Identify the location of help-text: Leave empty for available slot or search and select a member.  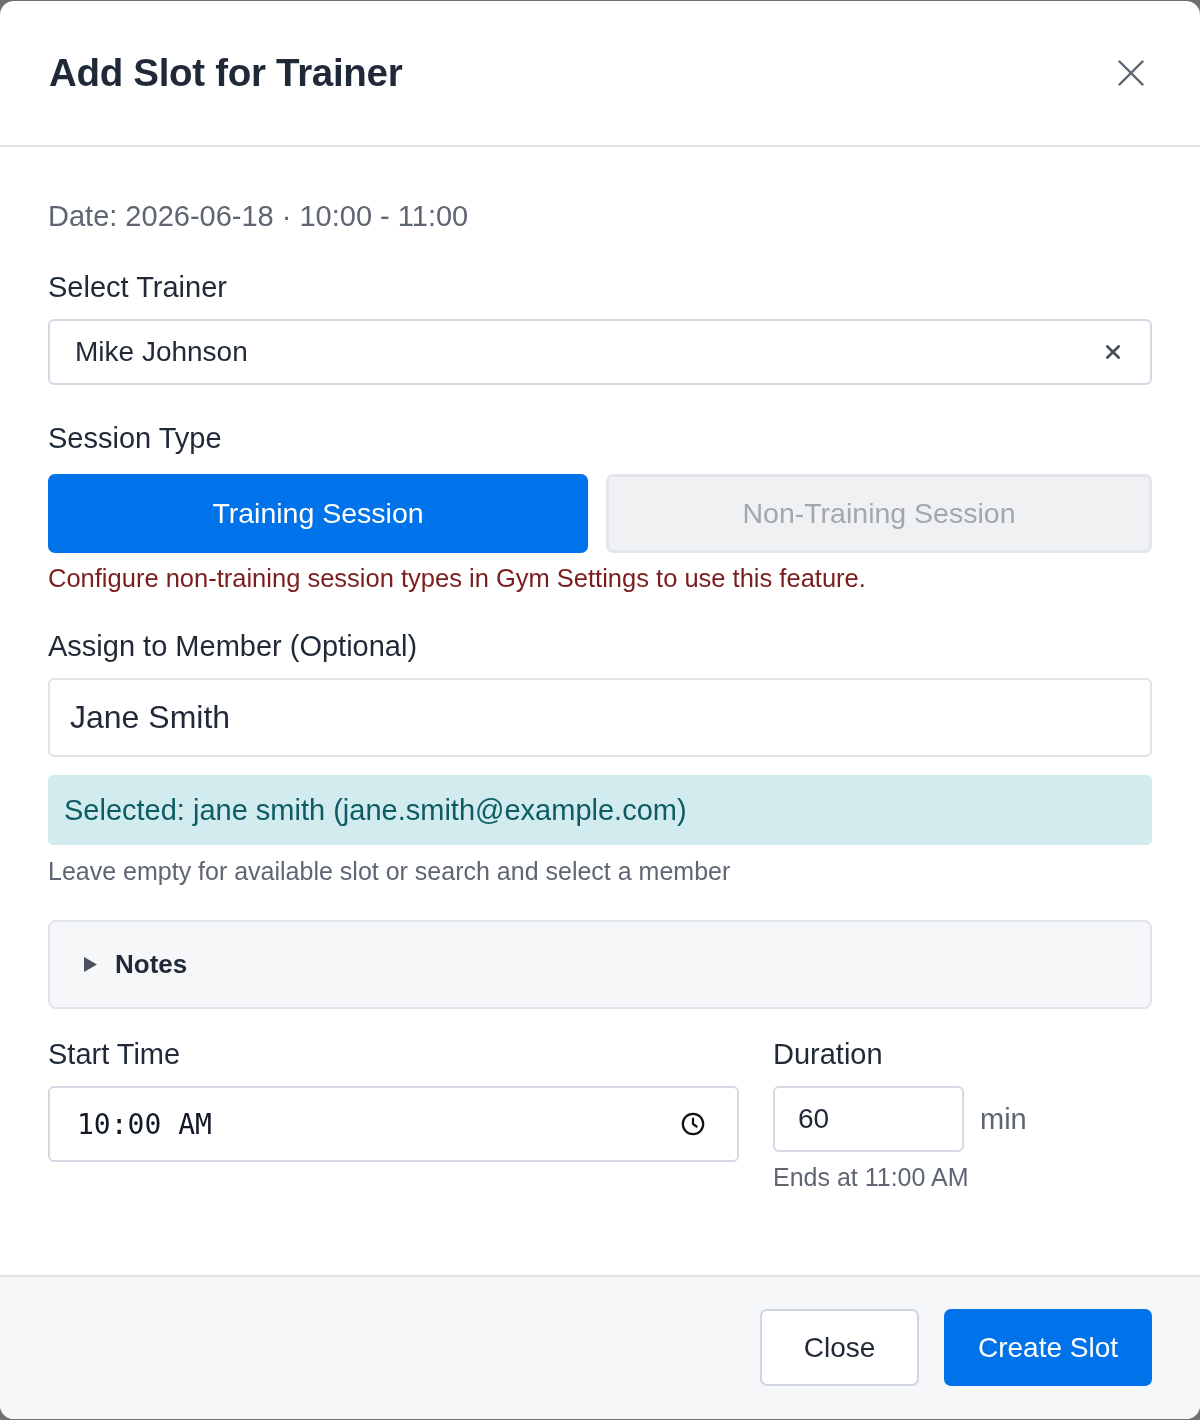
(389, 871).